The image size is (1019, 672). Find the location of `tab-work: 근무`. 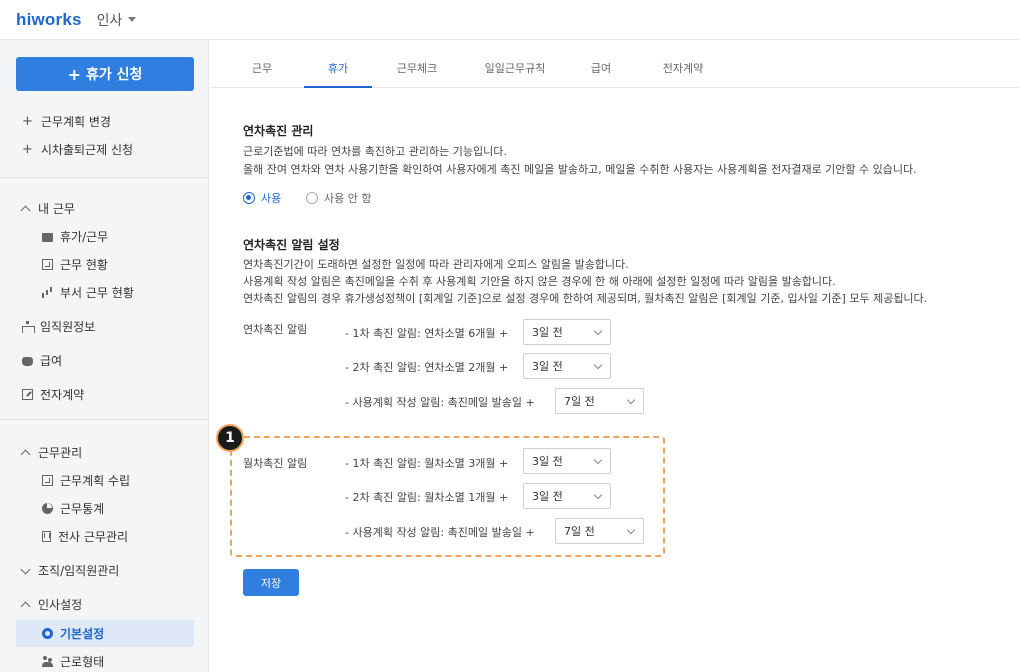

tab-work: 근무 is located at coordinates (262, 74).